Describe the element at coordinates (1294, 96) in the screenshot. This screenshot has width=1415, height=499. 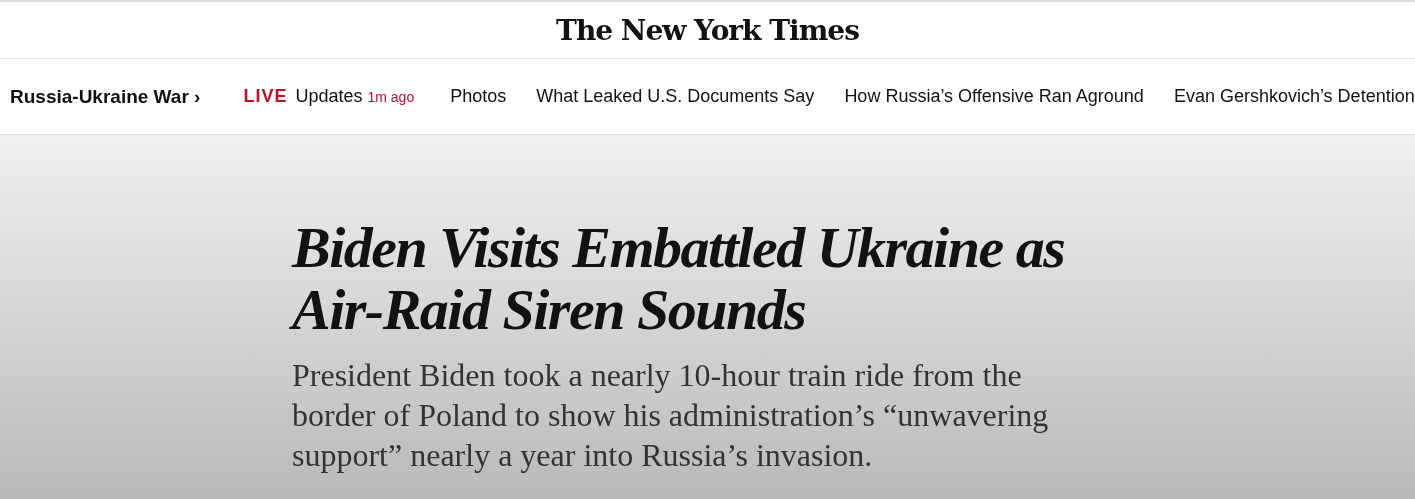
I see `nav-link: Evan Gershkovich’s Detention` at that location.